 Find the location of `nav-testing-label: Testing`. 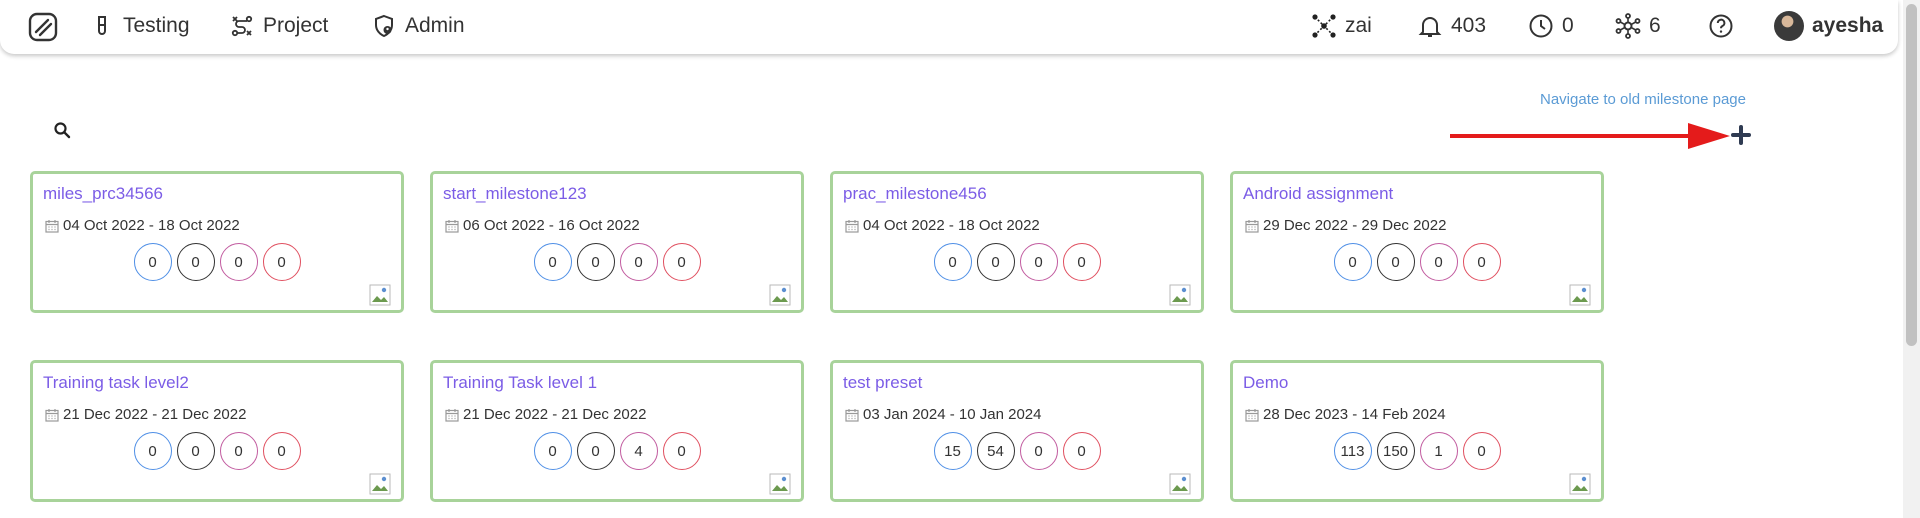

nav-testing-label: Testing is located at coordinates (156, 25).